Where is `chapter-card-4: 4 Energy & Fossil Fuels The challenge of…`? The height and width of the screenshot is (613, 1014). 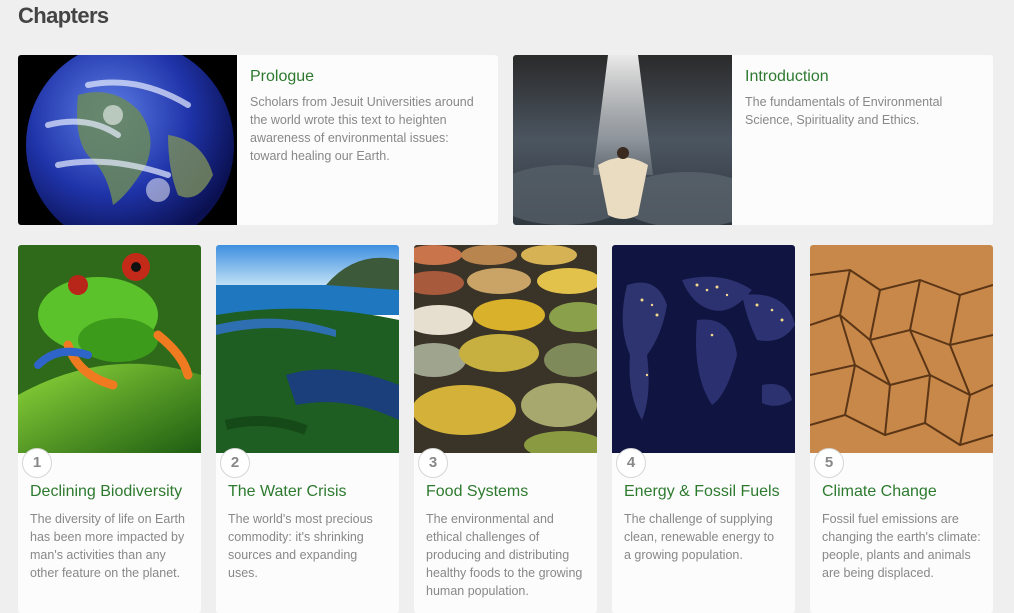 chapter-card-4: 4 Energy & Fossil Fuels The challenge of… is located at coordinates (703, 429).